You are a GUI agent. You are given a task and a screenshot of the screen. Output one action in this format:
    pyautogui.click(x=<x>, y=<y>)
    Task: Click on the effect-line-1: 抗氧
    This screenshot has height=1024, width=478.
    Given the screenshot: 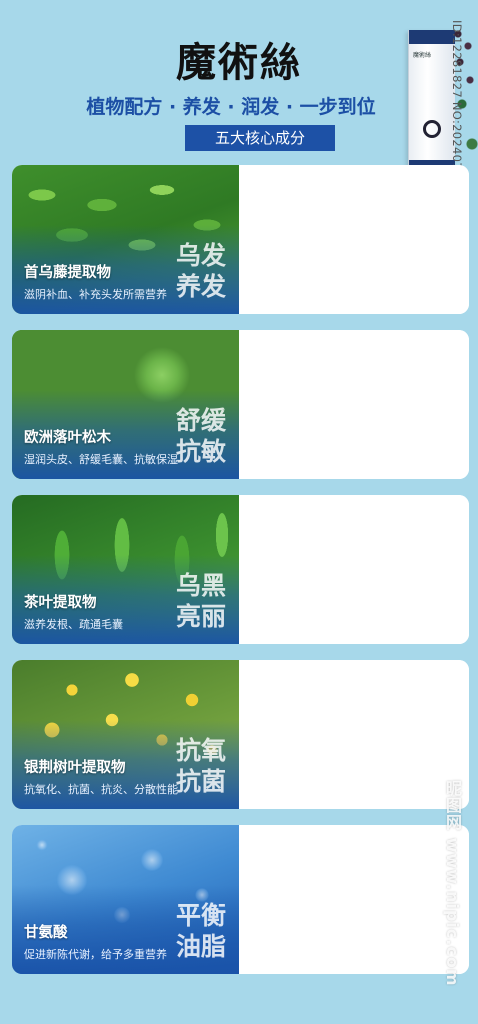 What is the action you would take?
    pyautogui.click(x=200, y=750)
    